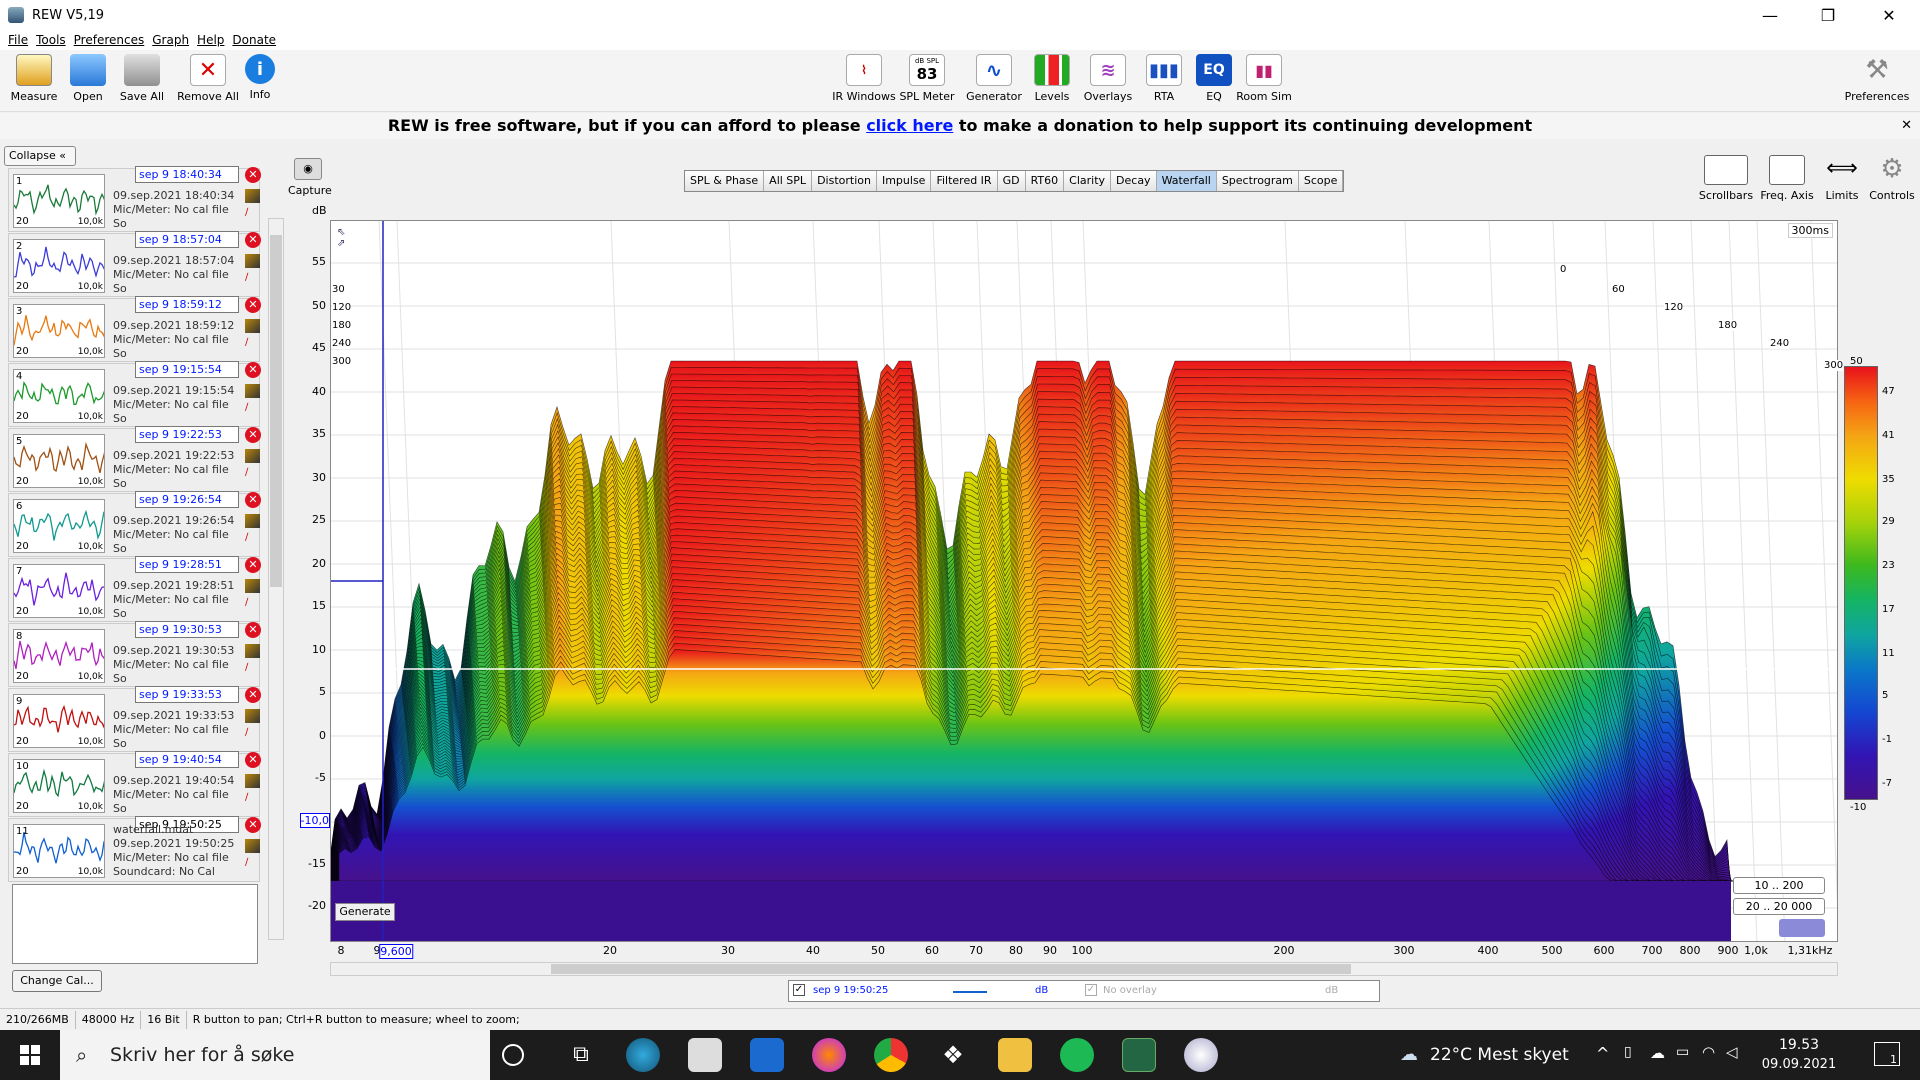  What do you see at coordinates (187, 564) in the screenshot?
I see `measurement-name-field: sep 9 19:28:51` at bounding box center [187, 564].